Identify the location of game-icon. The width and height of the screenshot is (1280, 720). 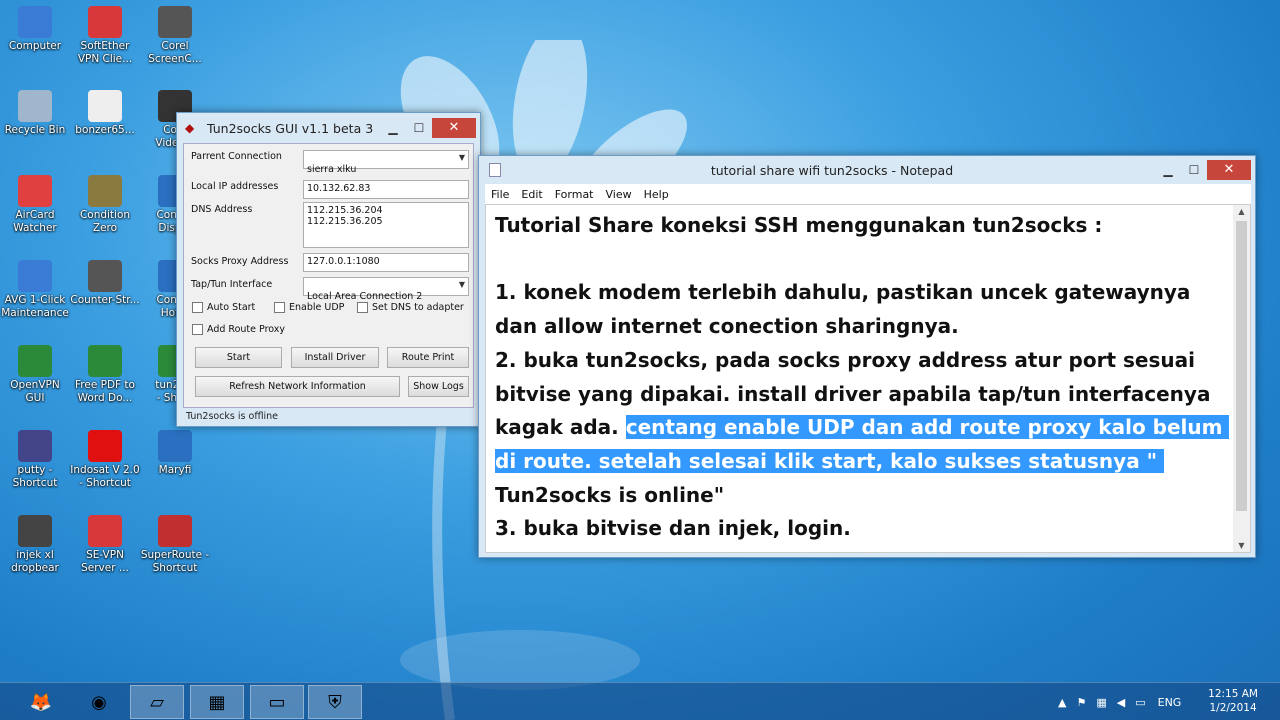
(105, 191).